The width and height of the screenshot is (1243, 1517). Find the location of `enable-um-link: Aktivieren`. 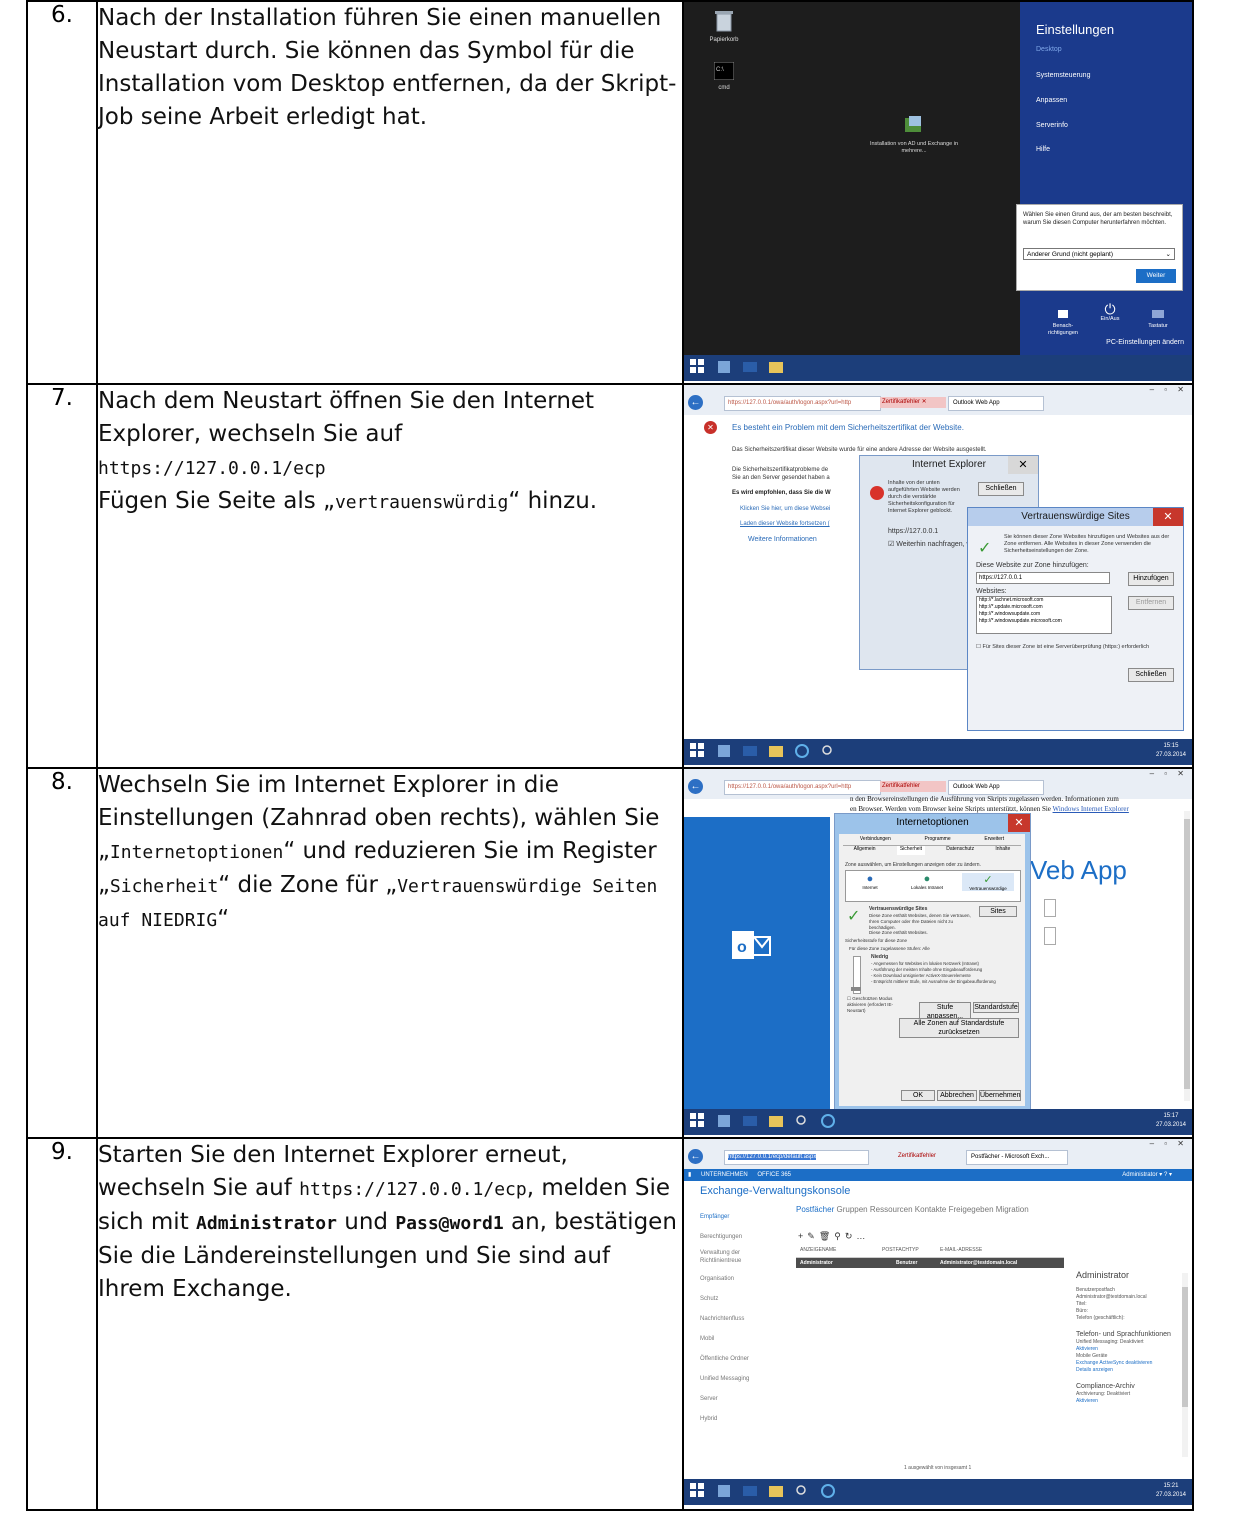

enable-um-link: Aktivieren is located at coordinates (1128, 1349).